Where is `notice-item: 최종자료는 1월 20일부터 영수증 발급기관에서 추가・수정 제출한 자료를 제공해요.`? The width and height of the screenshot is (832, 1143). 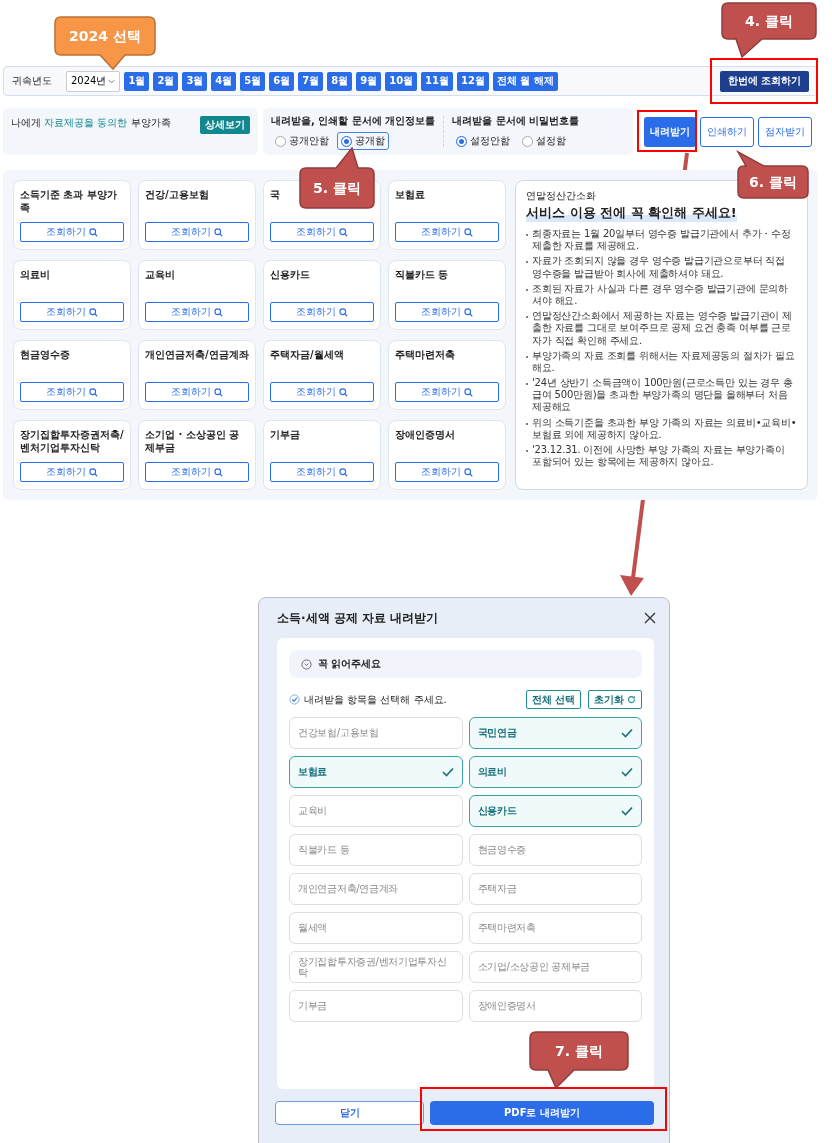 notice-item: 최종자료는 1월 20일부터 영수증 발급기관에서 추가・수정 제출한 자료를 제공해요. is located at coordinates (662, 240).